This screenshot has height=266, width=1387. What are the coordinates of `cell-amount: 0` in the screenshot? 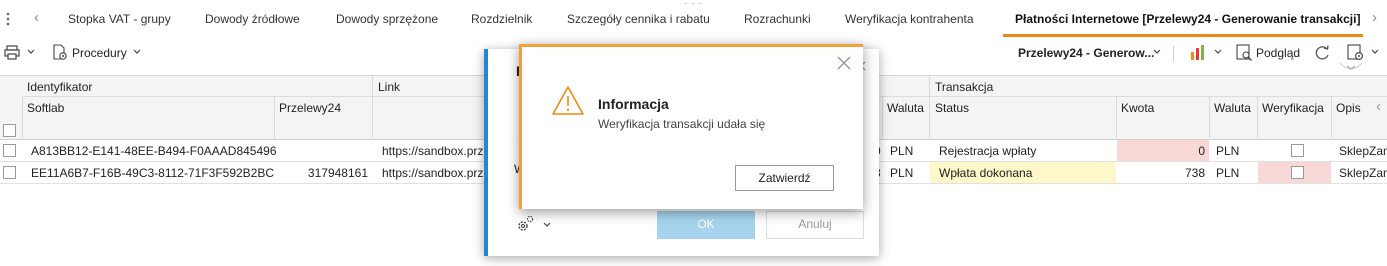 It's located at (1201, 151).